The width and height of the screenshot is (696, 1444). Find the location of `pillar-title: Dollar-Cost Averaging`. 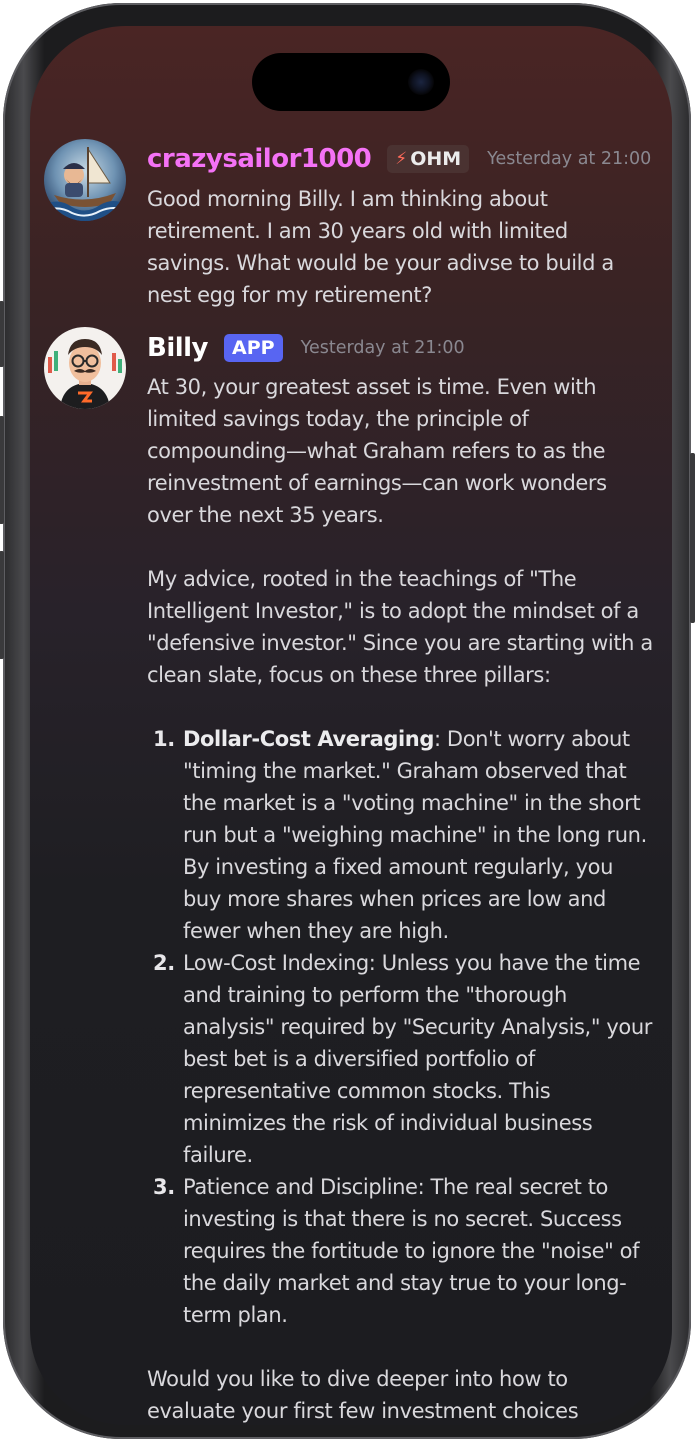

pillar-title: Dollar-Cost Averaging is located at coordinates (308, 739).